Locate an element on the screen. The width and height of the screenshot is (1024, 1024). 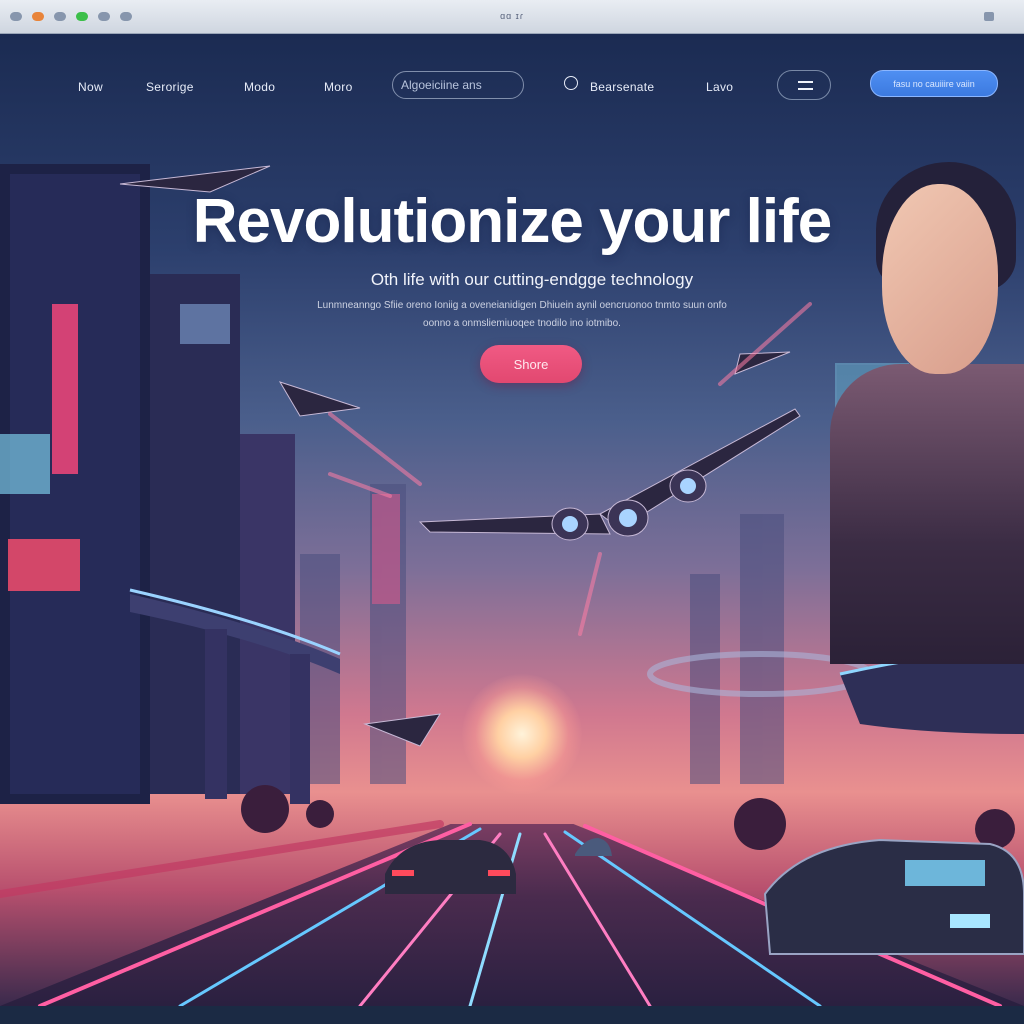
browser-title: ɑɑ ɪɾ is located at coordinates (512, 16).